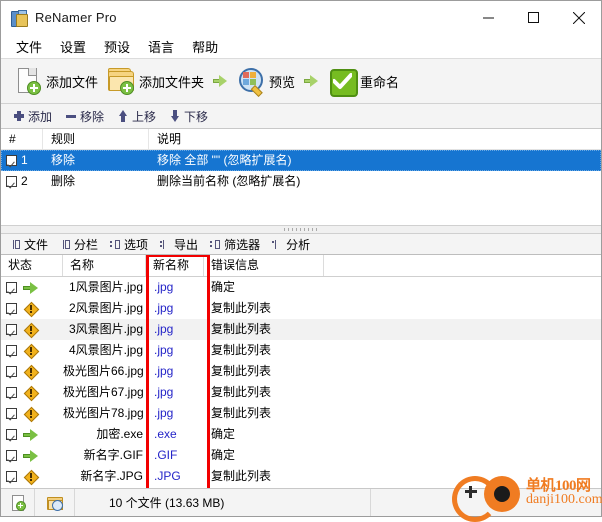 The image size is (602, 522). Describe the element at coordinates (28, 81) in the screenshot. I see `file-add-icon` at that location.